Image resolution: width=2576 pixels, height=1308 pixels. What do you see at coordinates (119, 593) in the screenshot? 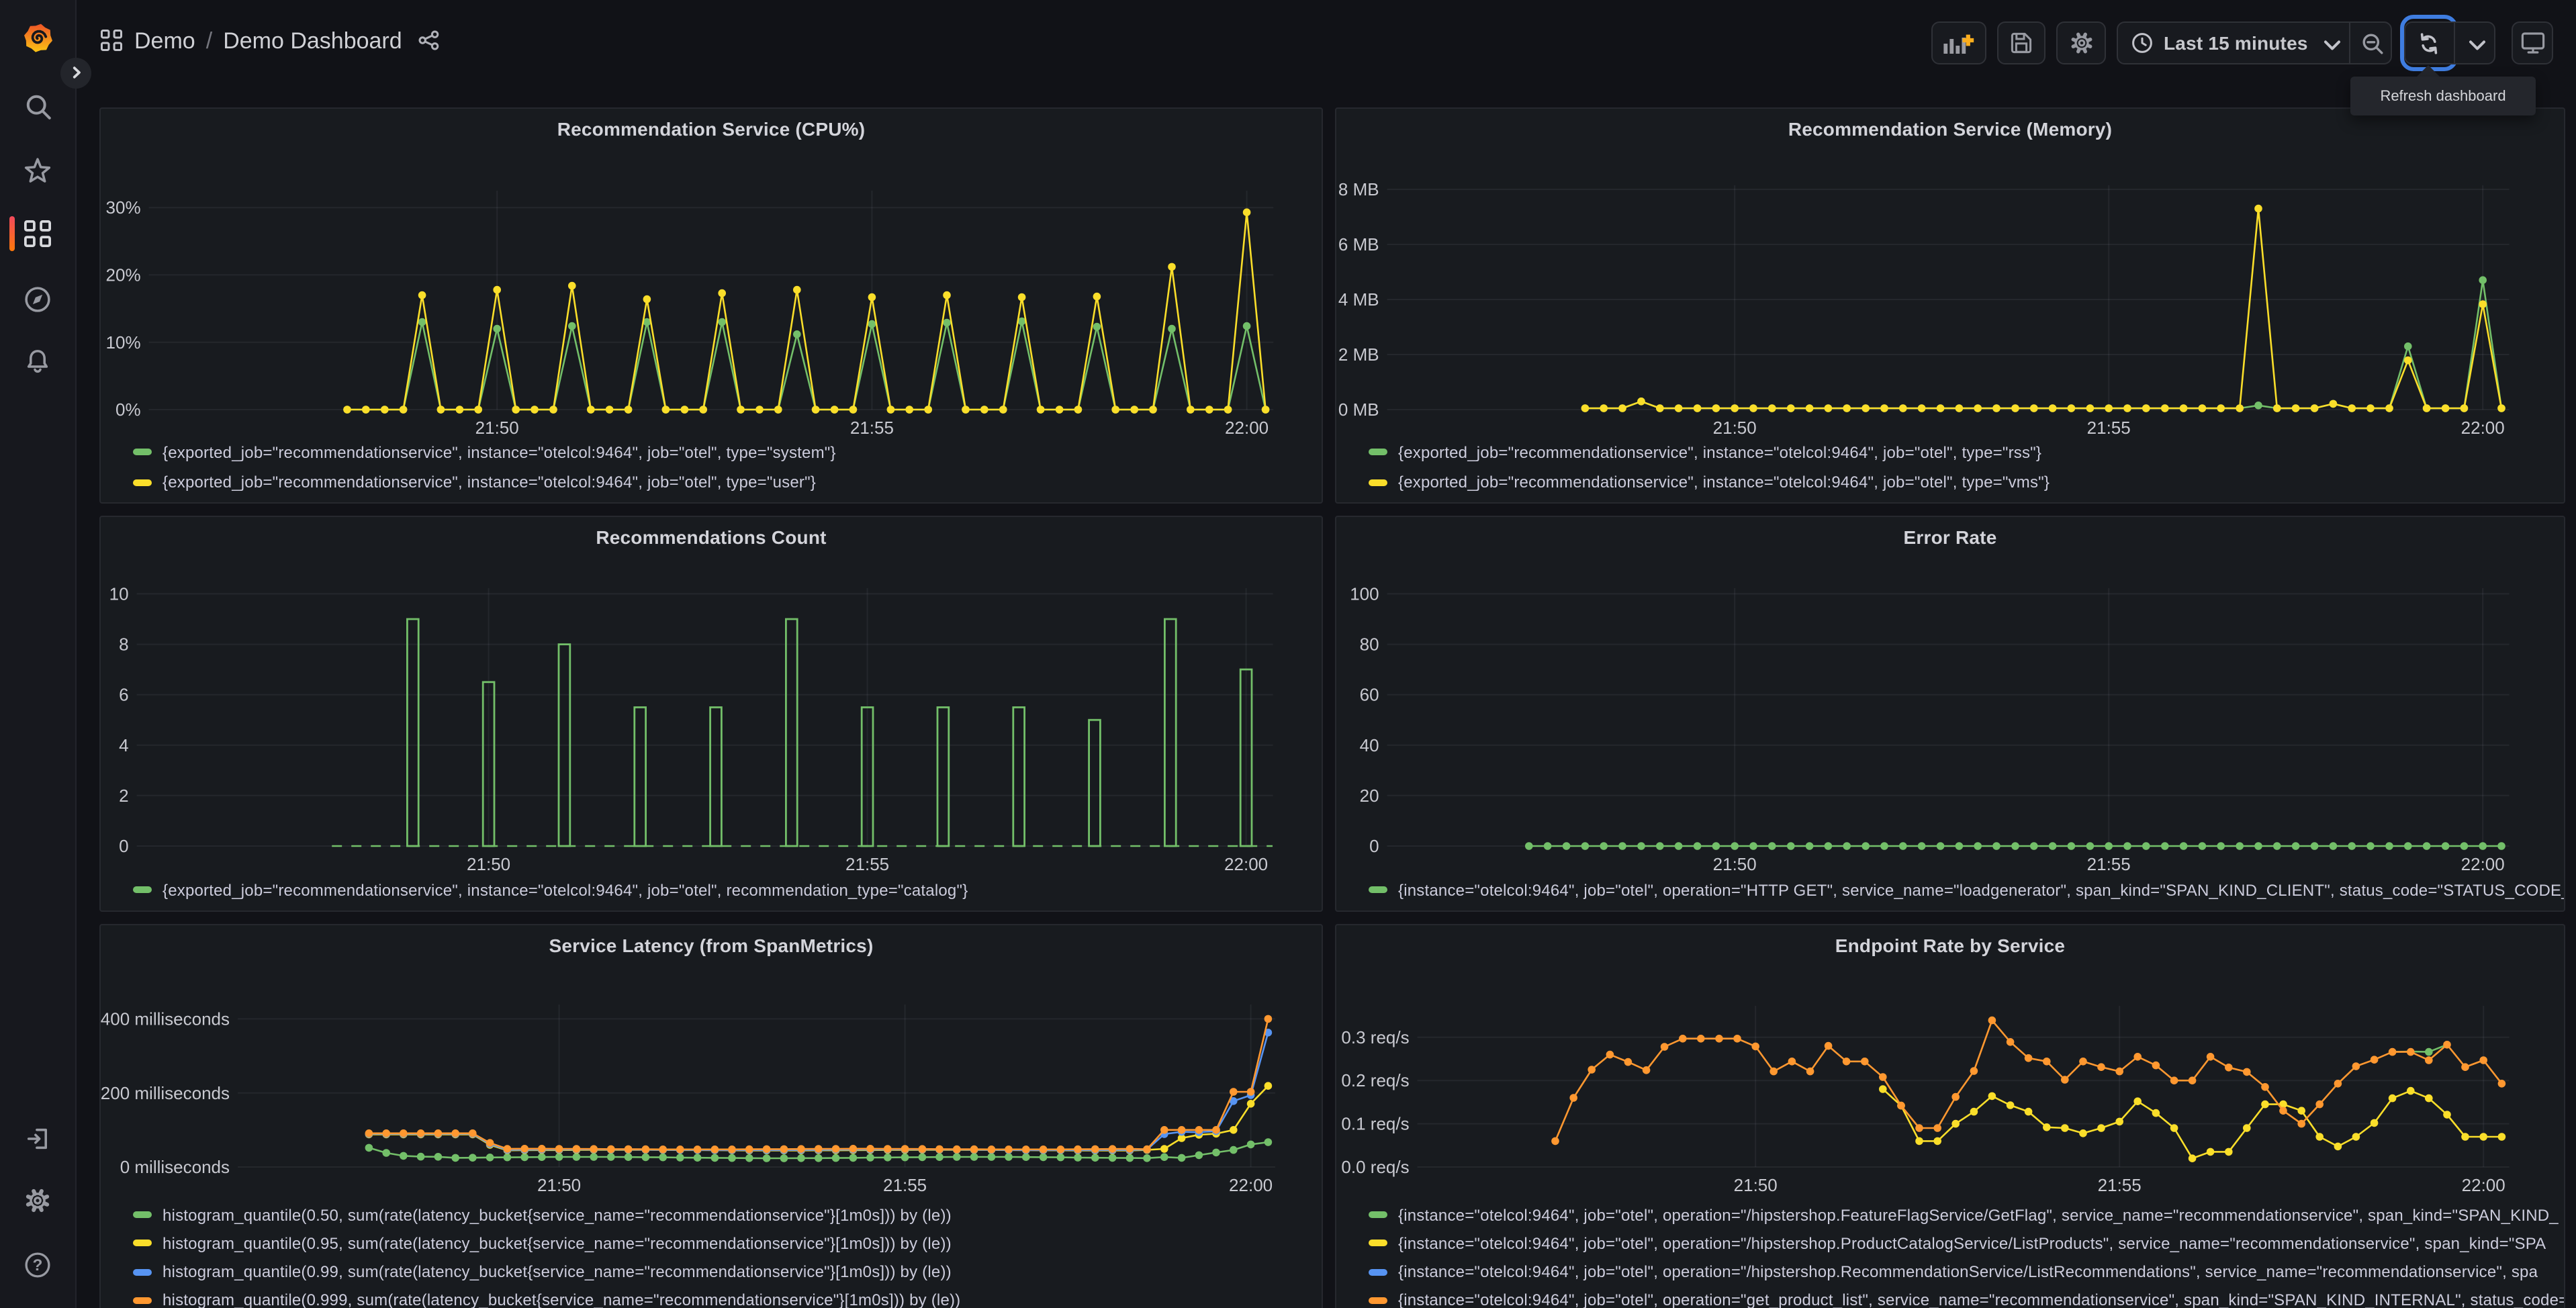
I see `svg-text: 10` at bounding box center [119, 593].